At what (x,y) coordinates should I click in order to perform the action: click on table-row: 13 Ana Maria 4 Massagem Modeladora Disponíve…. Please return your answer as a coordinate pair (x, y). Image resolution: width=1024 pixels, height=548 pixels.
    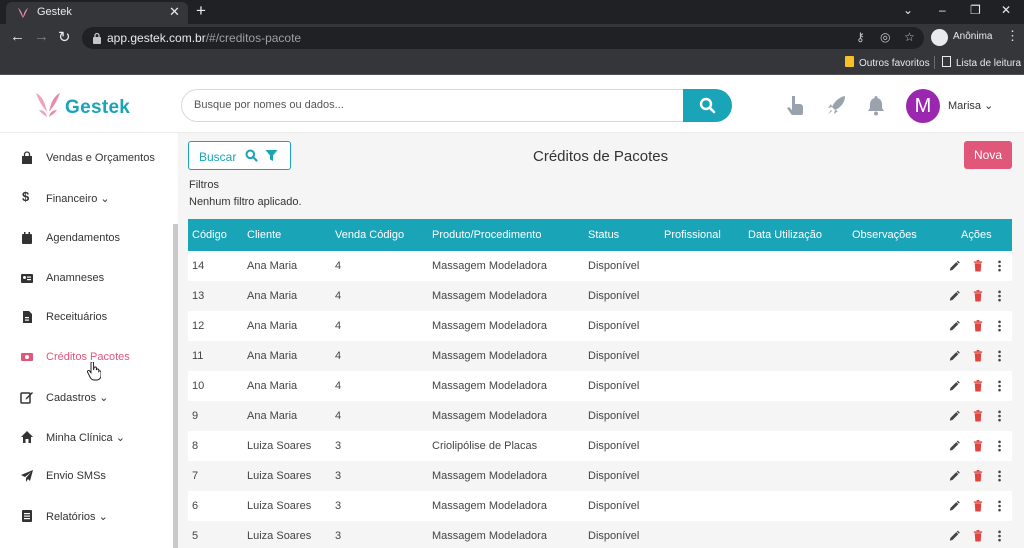
    Looking at the image, I should click on (600, 296).